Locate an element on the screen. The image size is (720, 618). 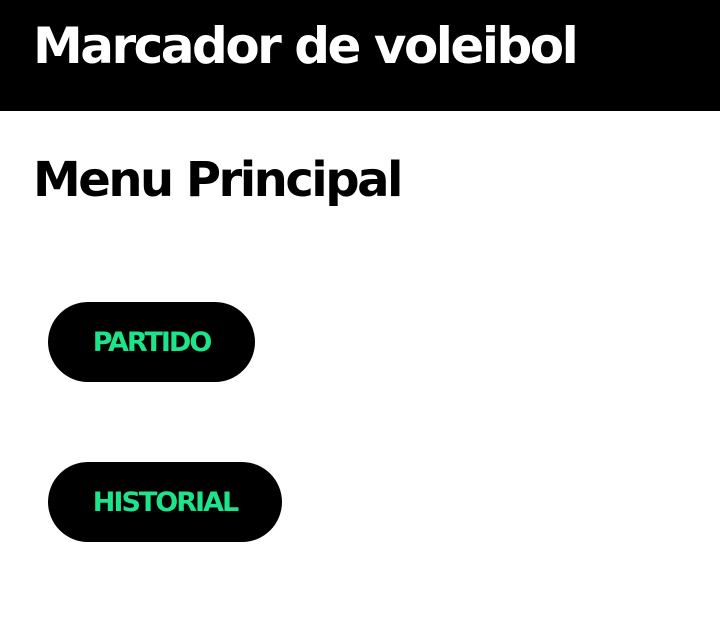
page-title: Menu Principal is located at coordinates (218, 180).